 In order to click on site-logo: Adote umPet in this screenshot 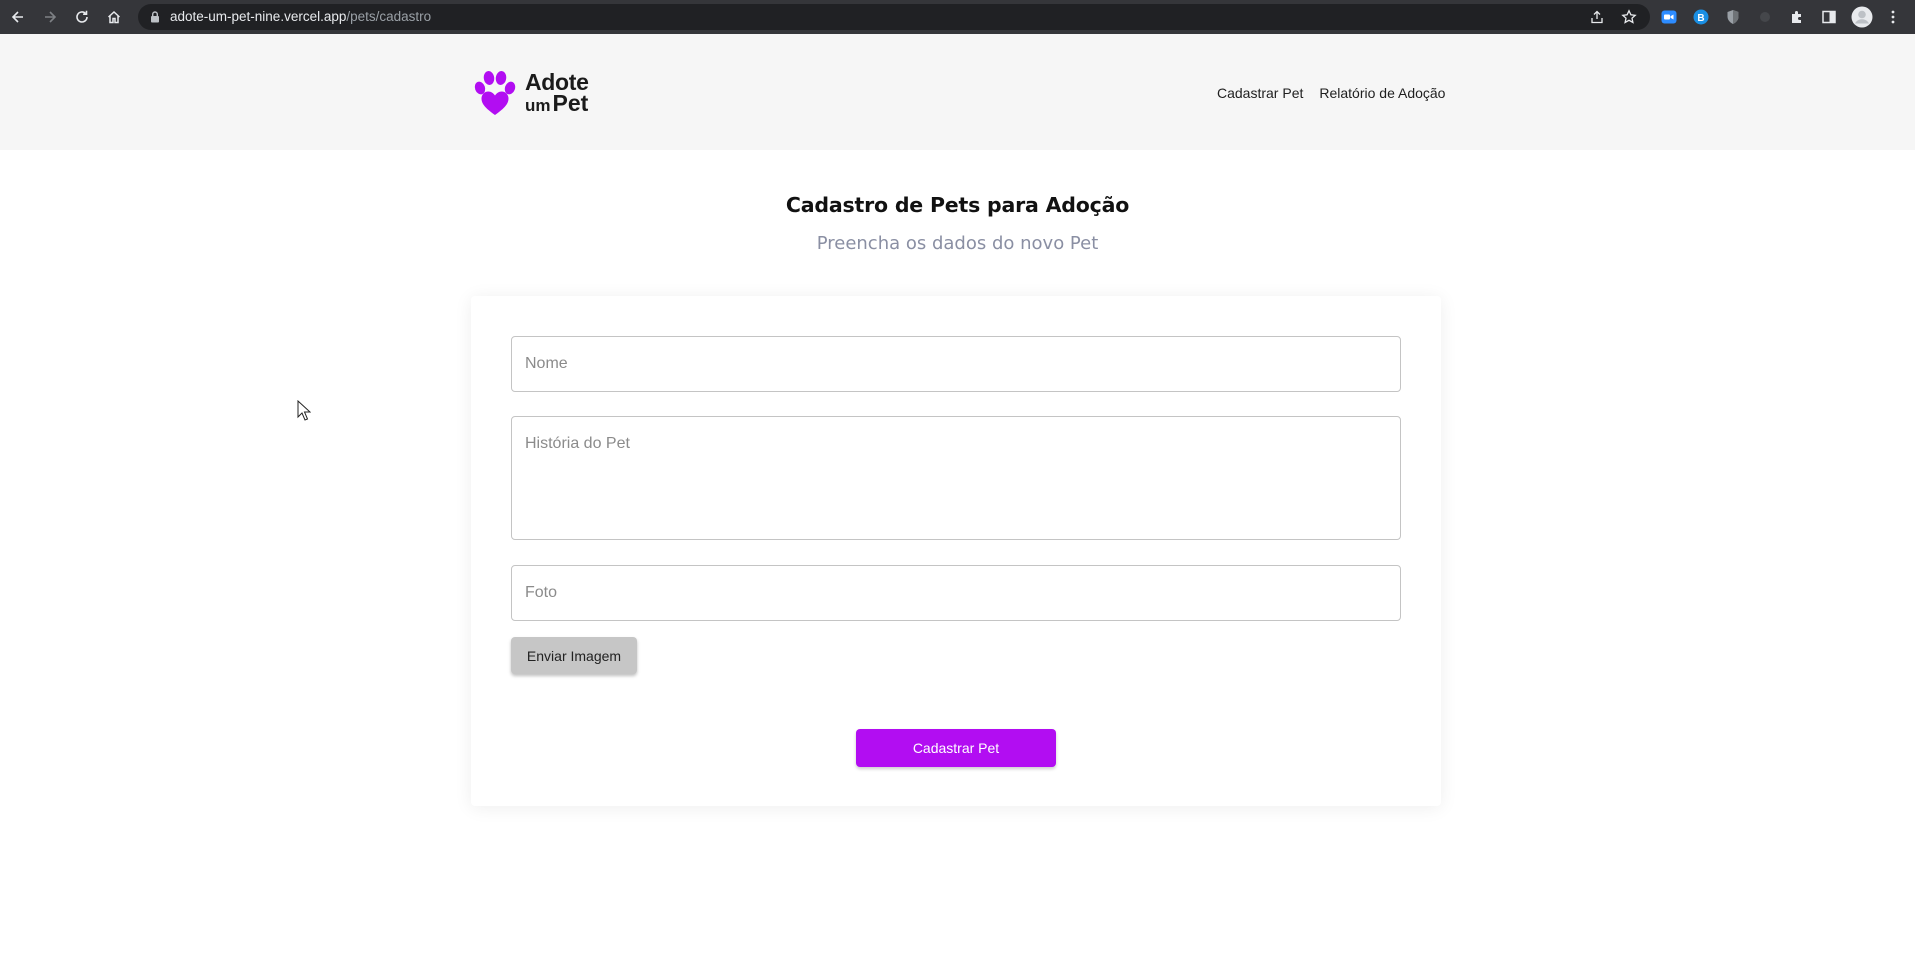, I will do `click(536, 93)`.